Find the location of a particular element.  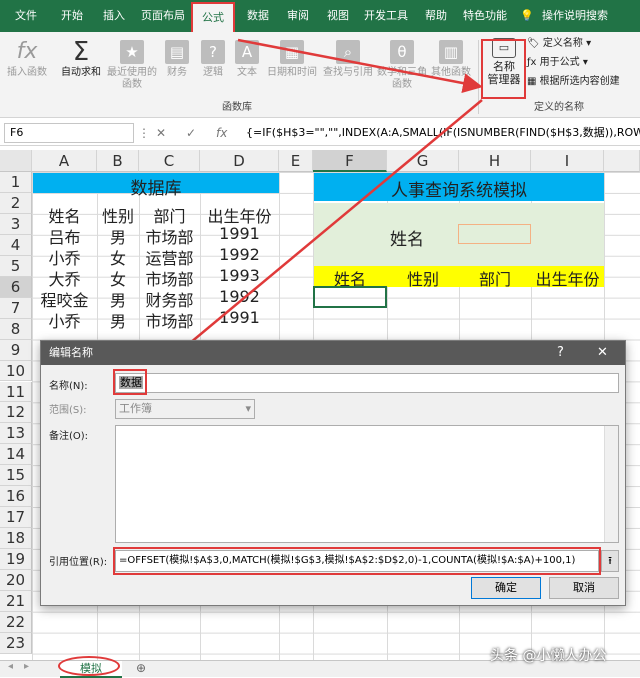

db-cell: 1992 is located at coordinates (239, 254).